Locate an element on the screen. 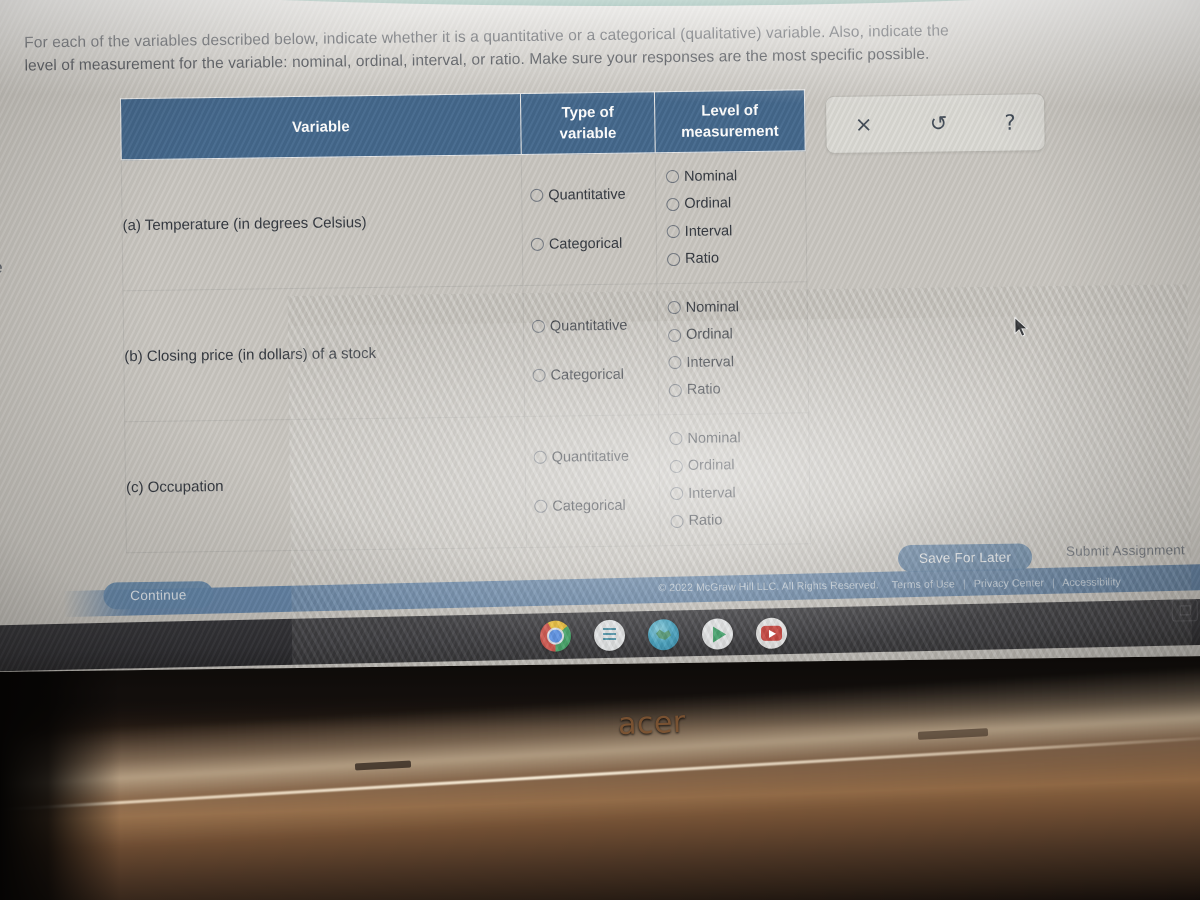 The height and width of the screenshot is (900, 1200). radio-option-ordinal-b: Ordinal is located at coordinates (734, 335).